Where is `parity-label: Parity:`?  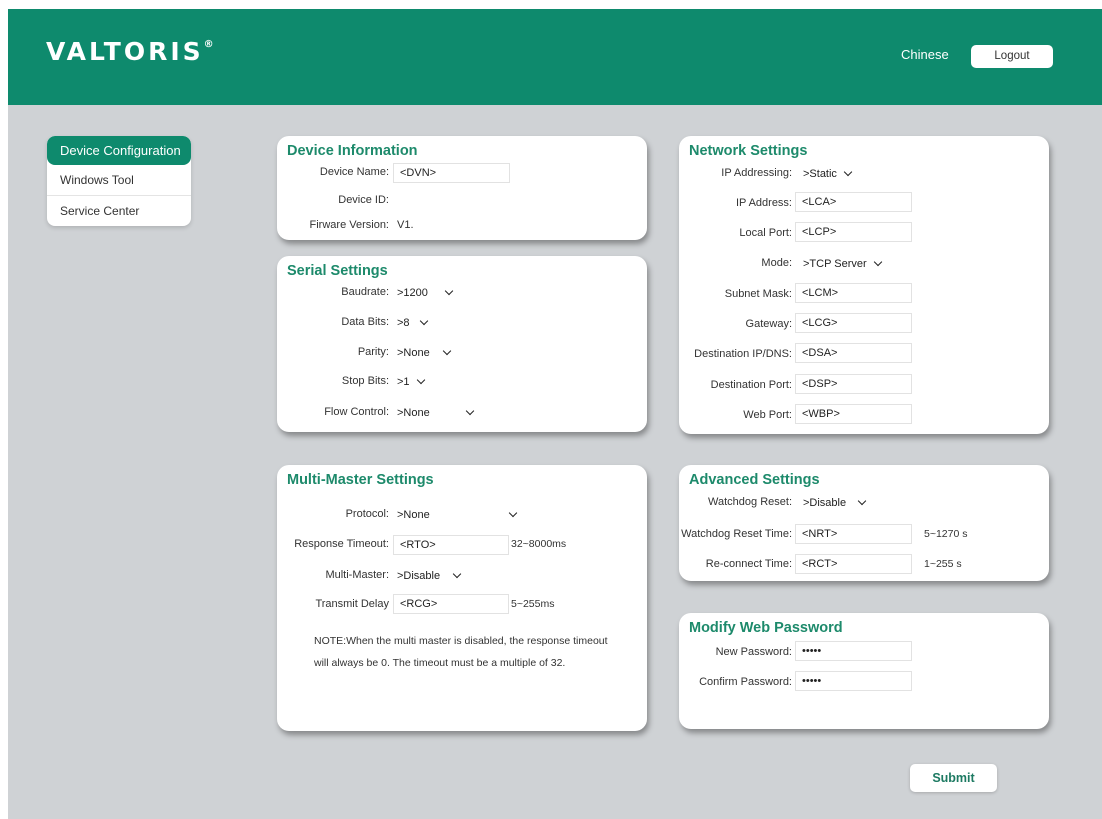 parity-label: Parity: is located at coordinates (373, 352).